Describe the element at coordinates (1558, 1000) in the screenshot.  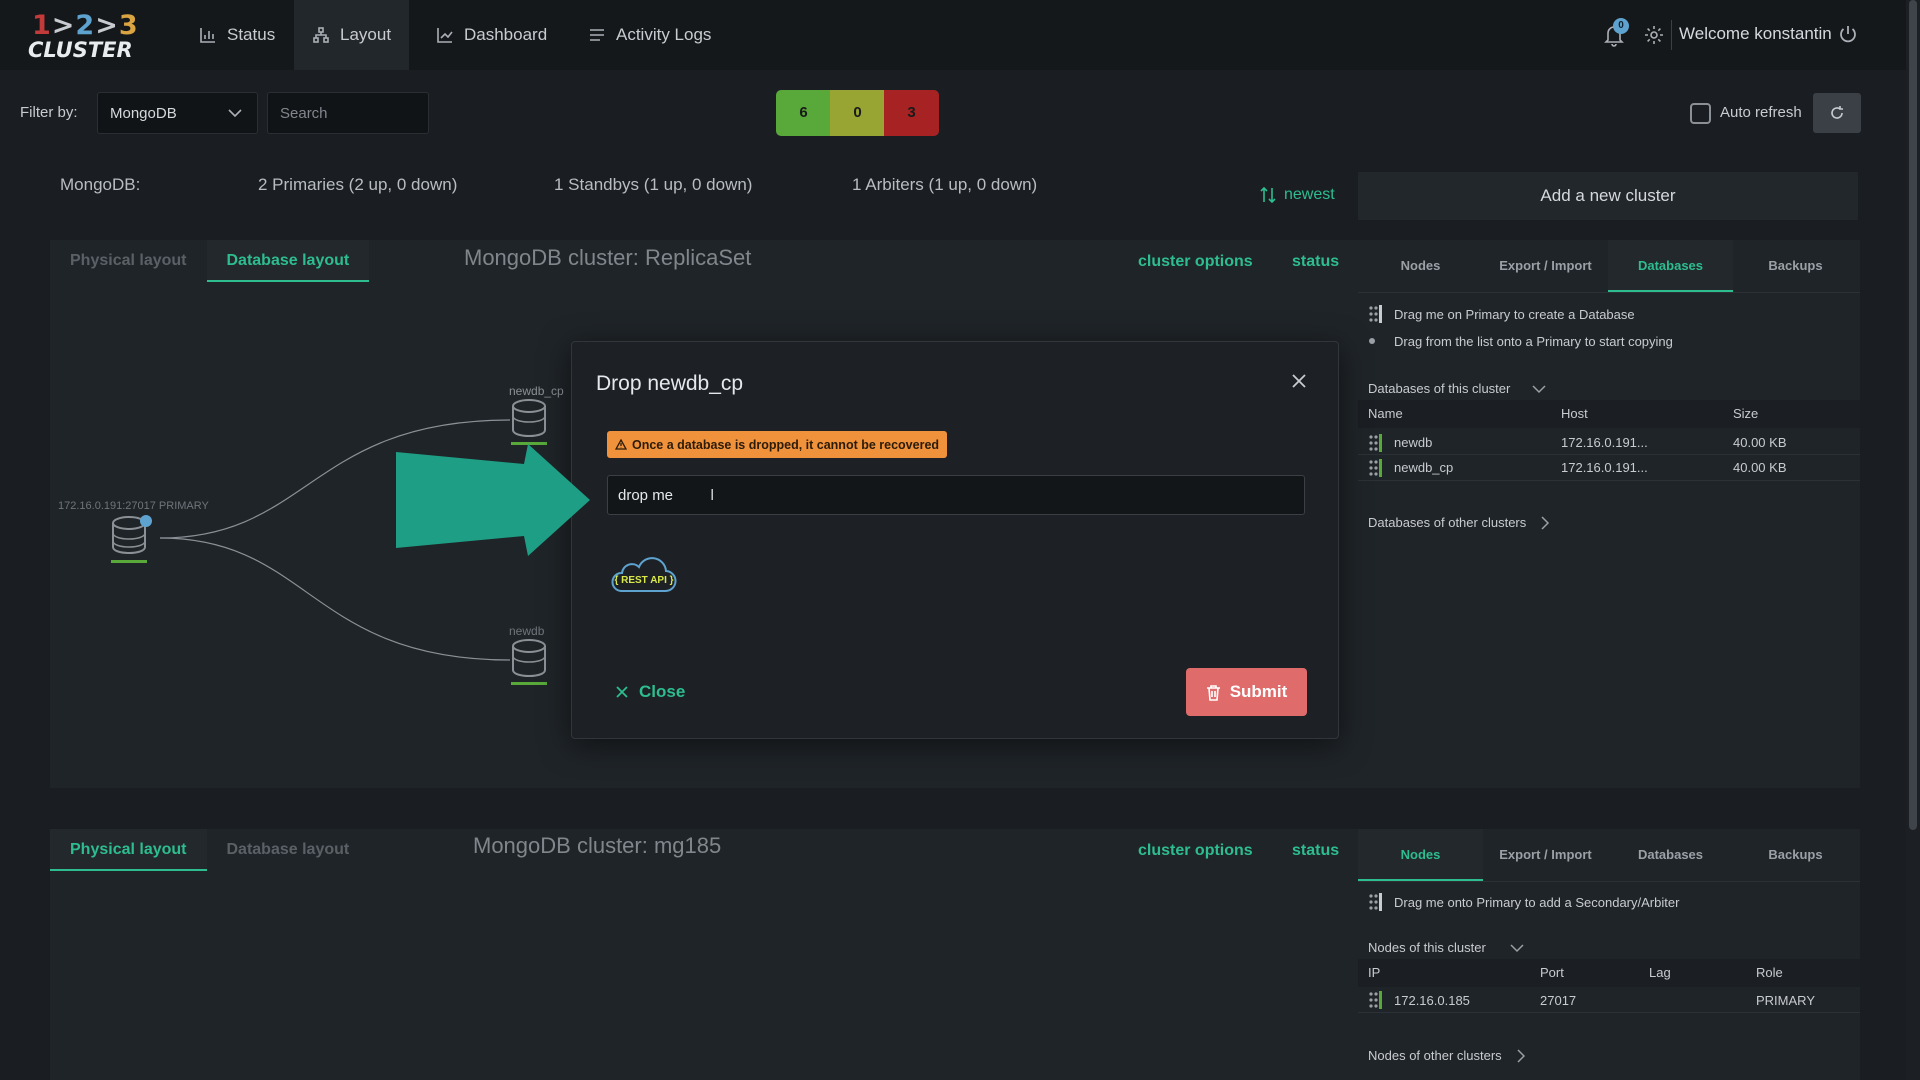
I see `node-port-cell: 27017` at that location.